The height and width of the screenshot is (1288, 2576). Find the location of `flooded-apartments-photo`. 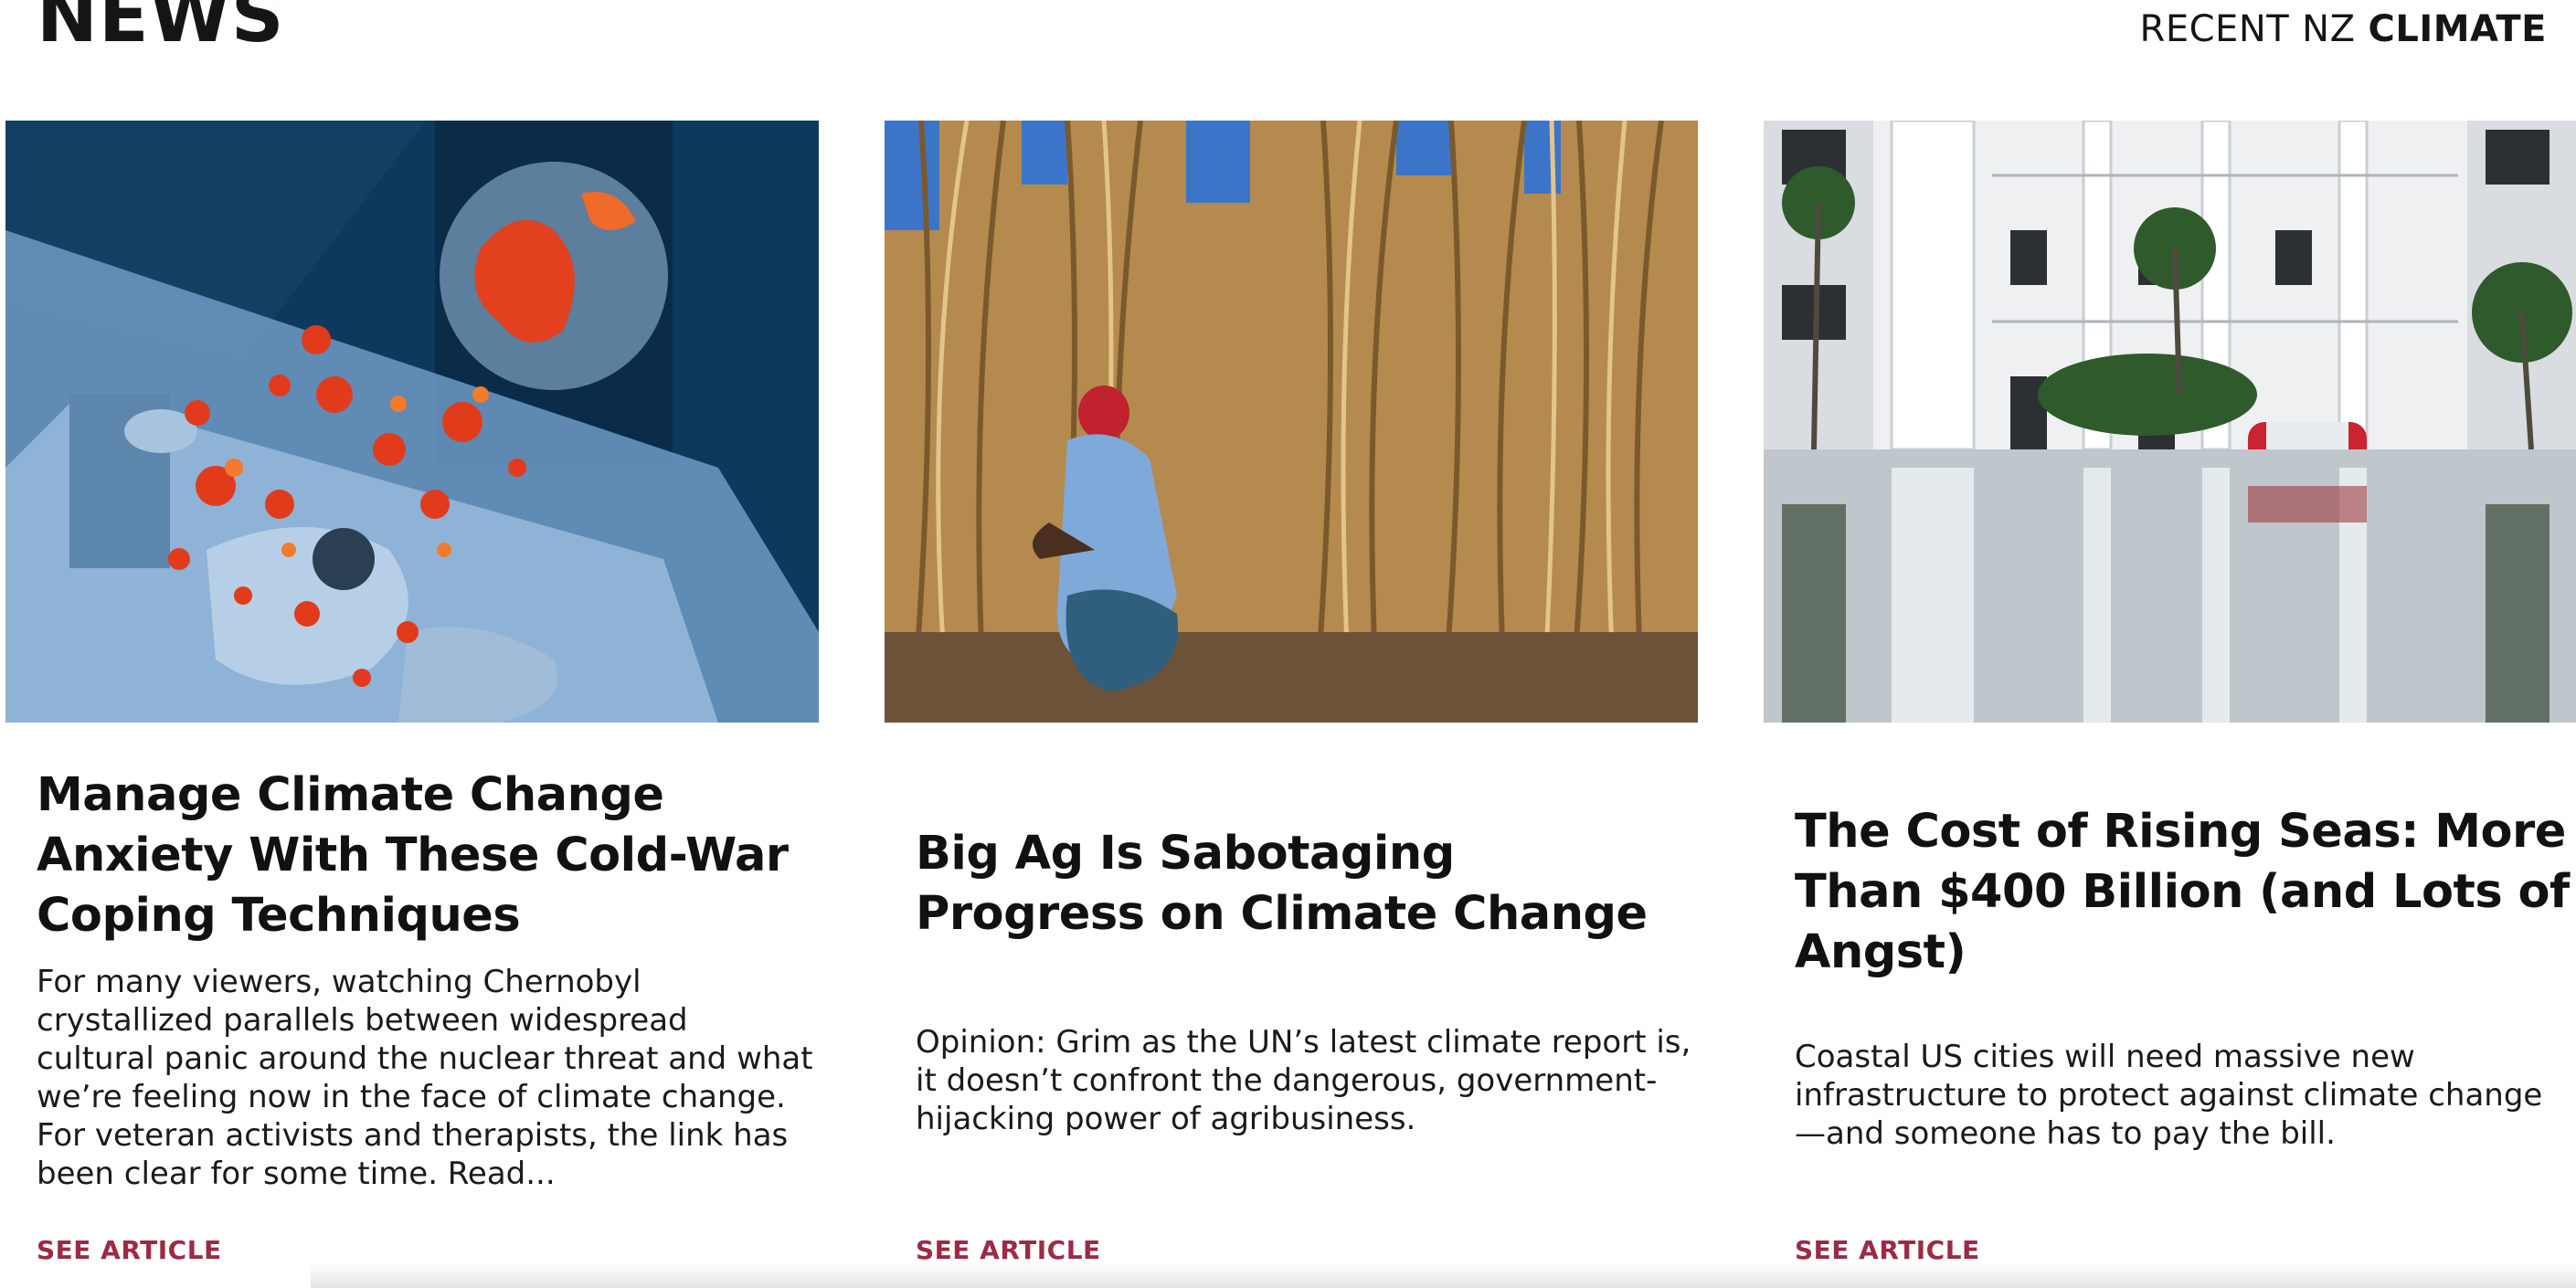

flooded-apartments-photo is located at coordinates (2170, 422).